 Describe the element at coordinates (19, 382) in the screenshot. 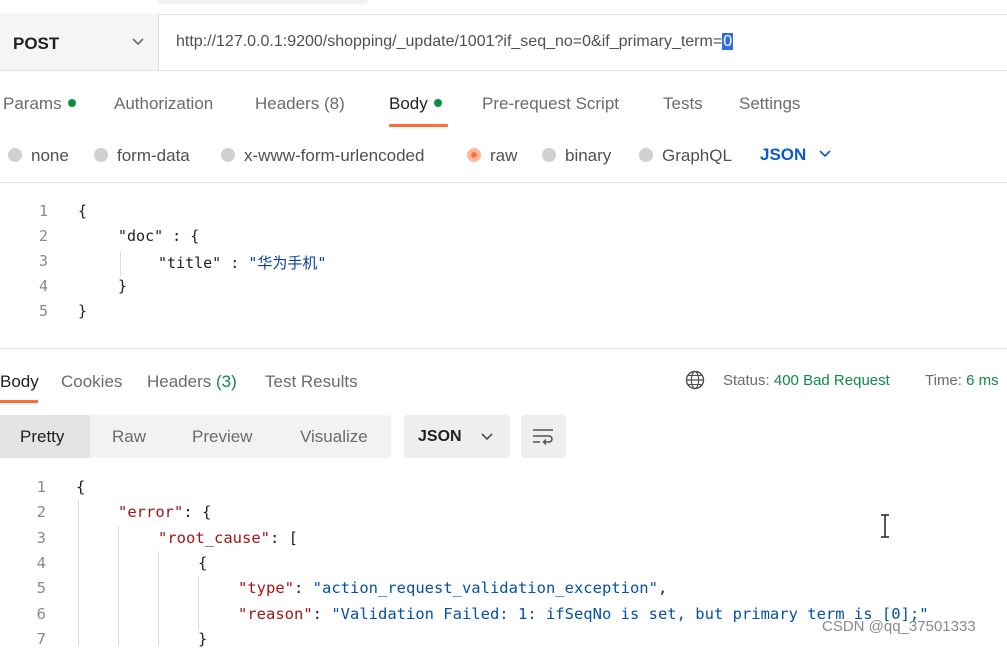

I see `response-tab-body: Body` at that location.